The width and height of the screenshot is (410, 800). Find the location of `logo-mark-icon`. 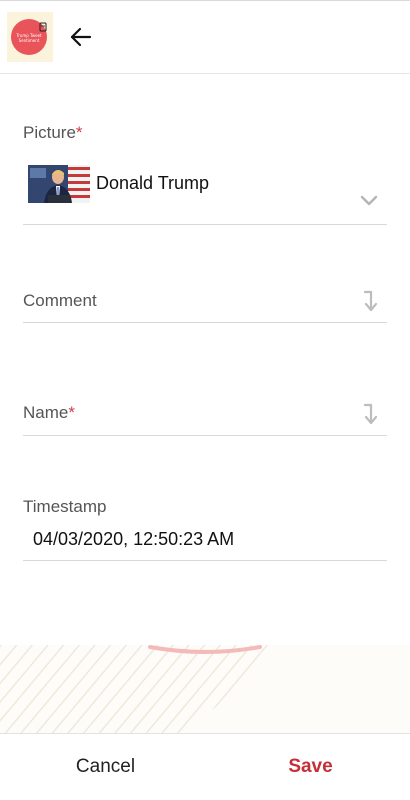

logo-mark-icon is located at coordinates (43, 27).